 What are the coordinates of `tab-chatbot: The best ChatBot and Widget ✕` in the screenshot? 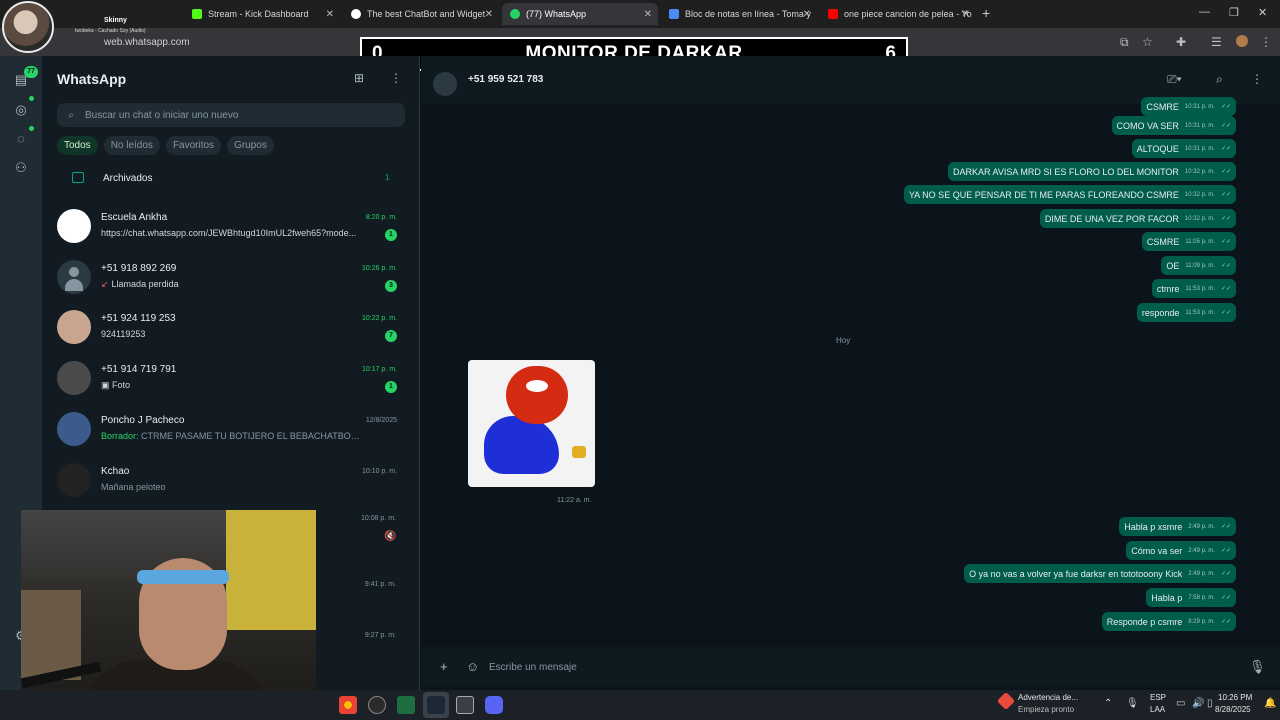 It's located at (421, 14).